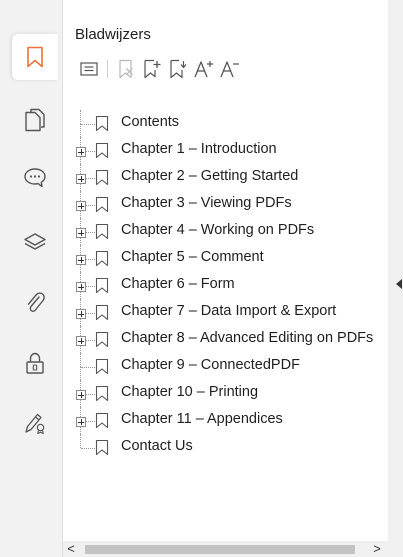 This screenshot has height=557, width=403. I want to click on add-bookmark-icon, so click(152, 69).